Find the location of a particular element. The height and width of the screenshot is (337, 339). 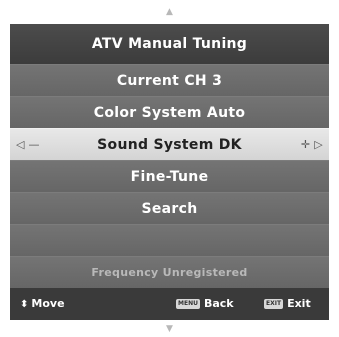

menu-item-empty is located at coordinates (169, 240).